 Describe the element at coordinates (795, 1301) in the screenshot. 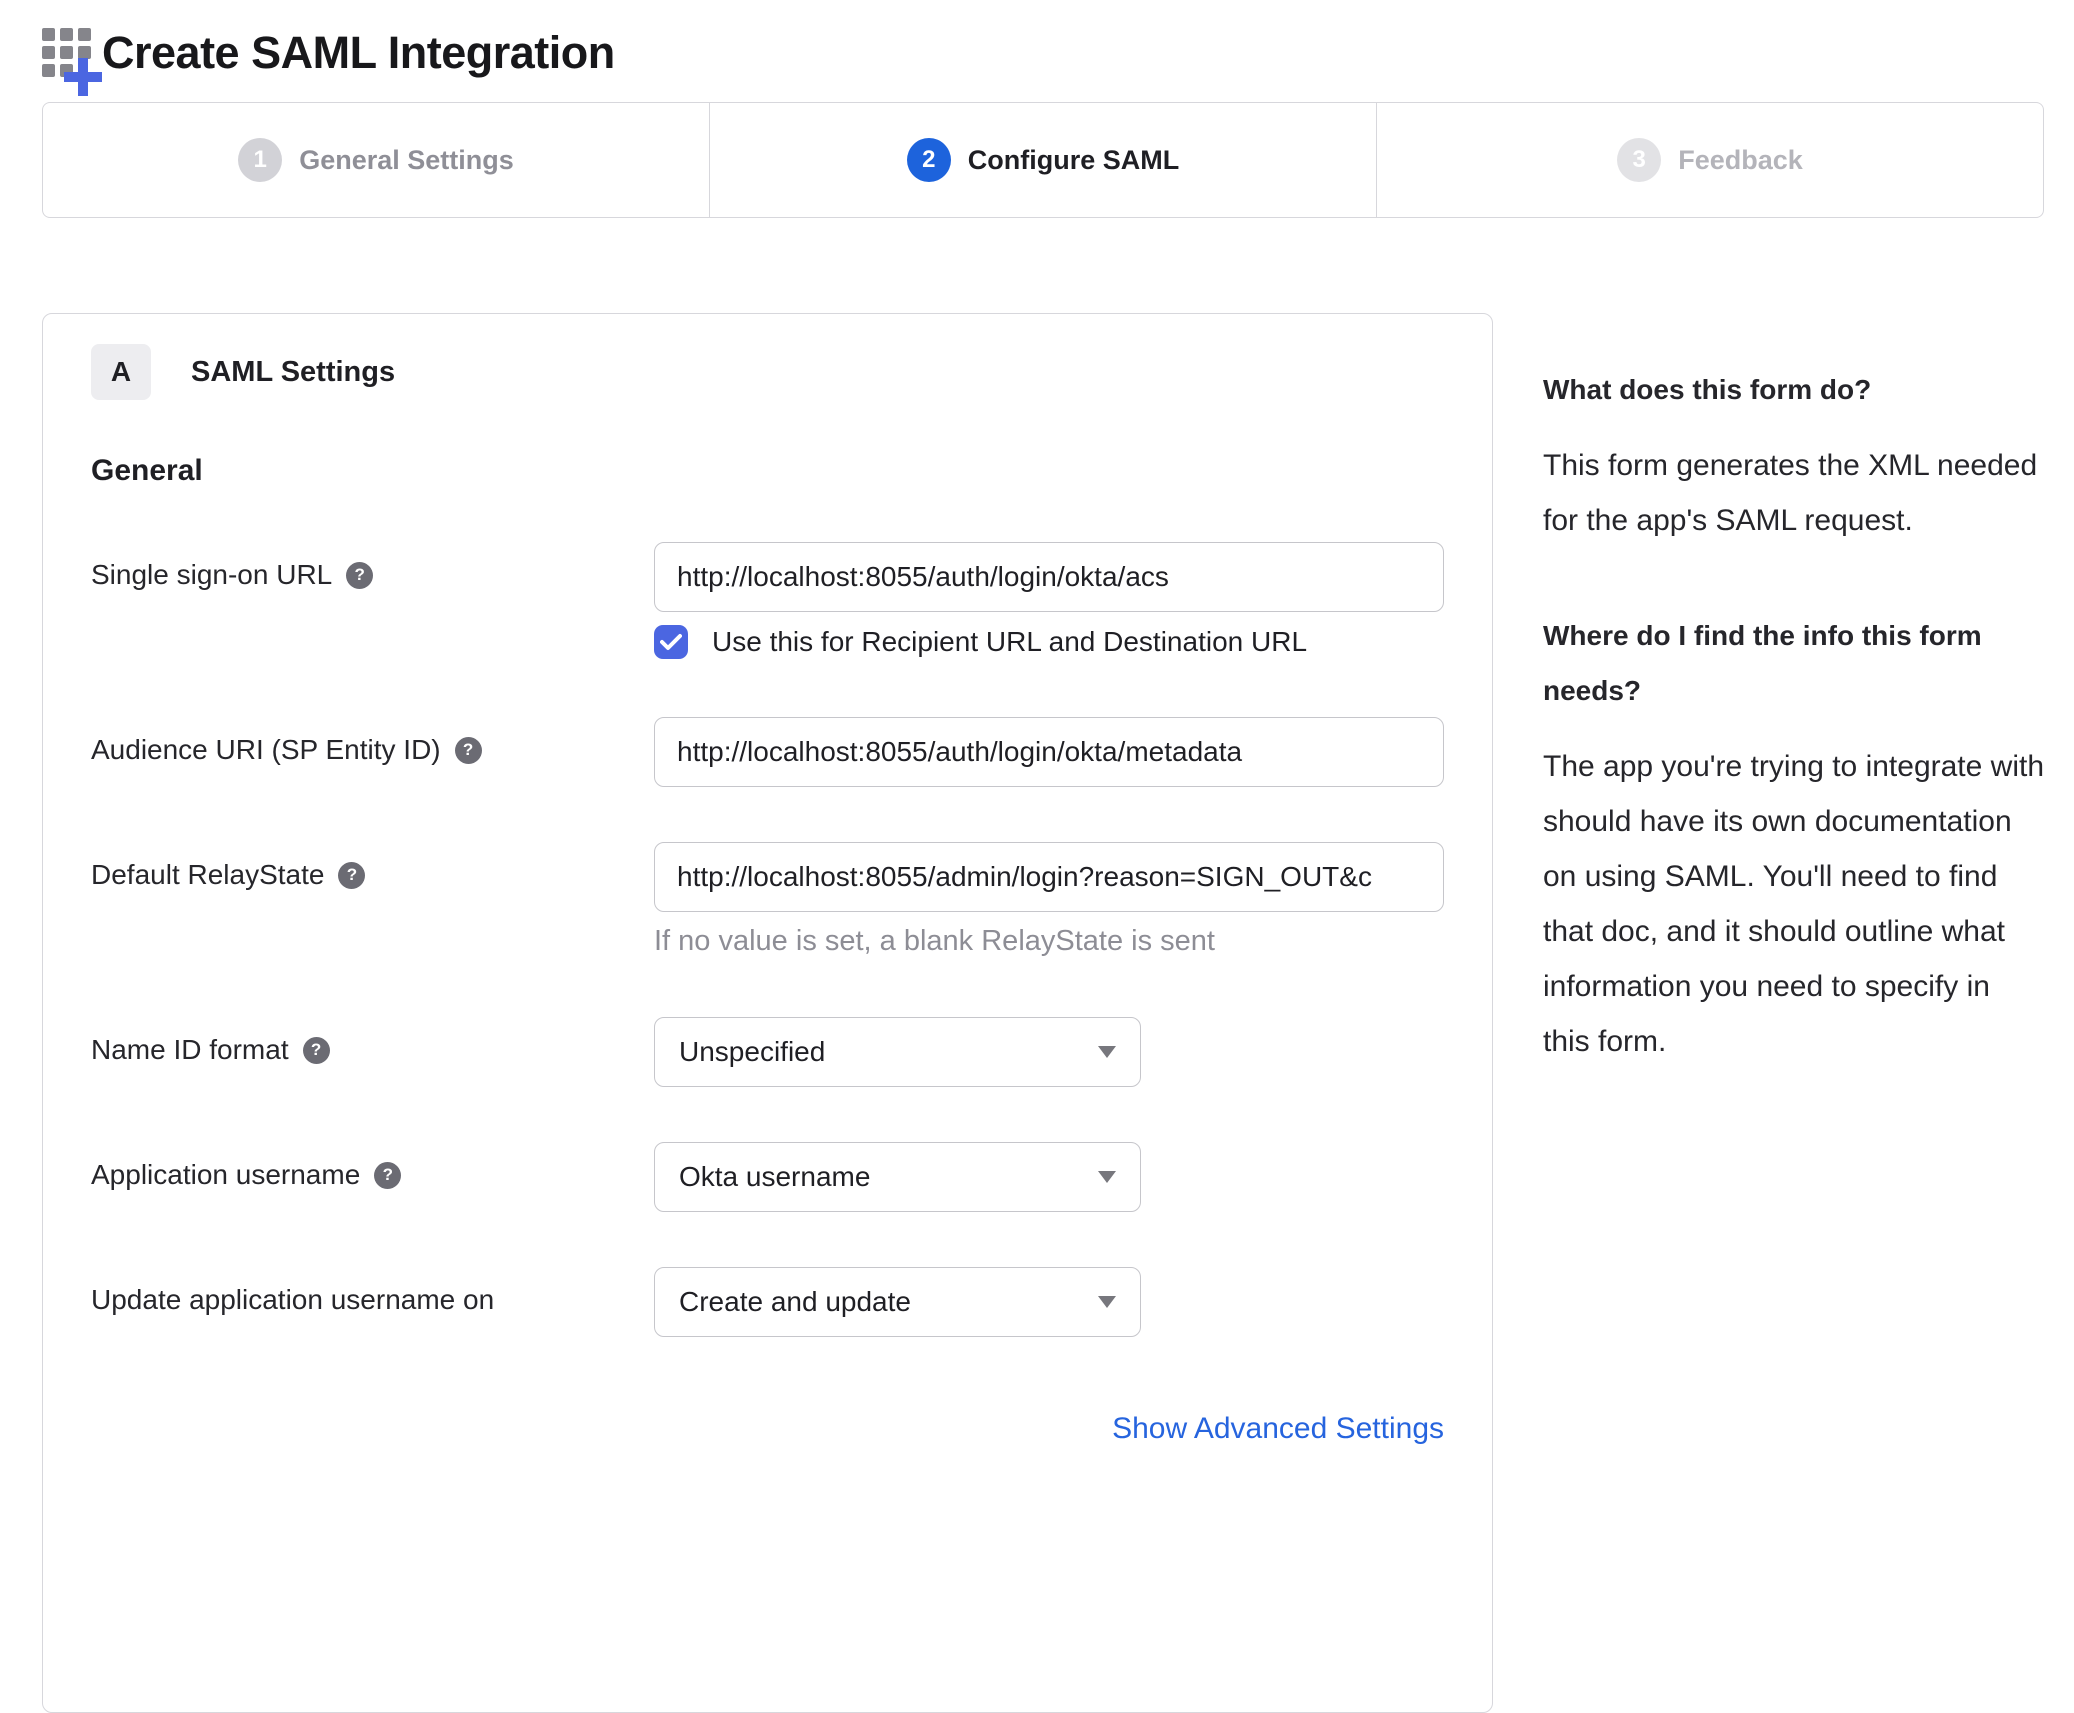

I see `update-app-username-value: Create and update` at that location.